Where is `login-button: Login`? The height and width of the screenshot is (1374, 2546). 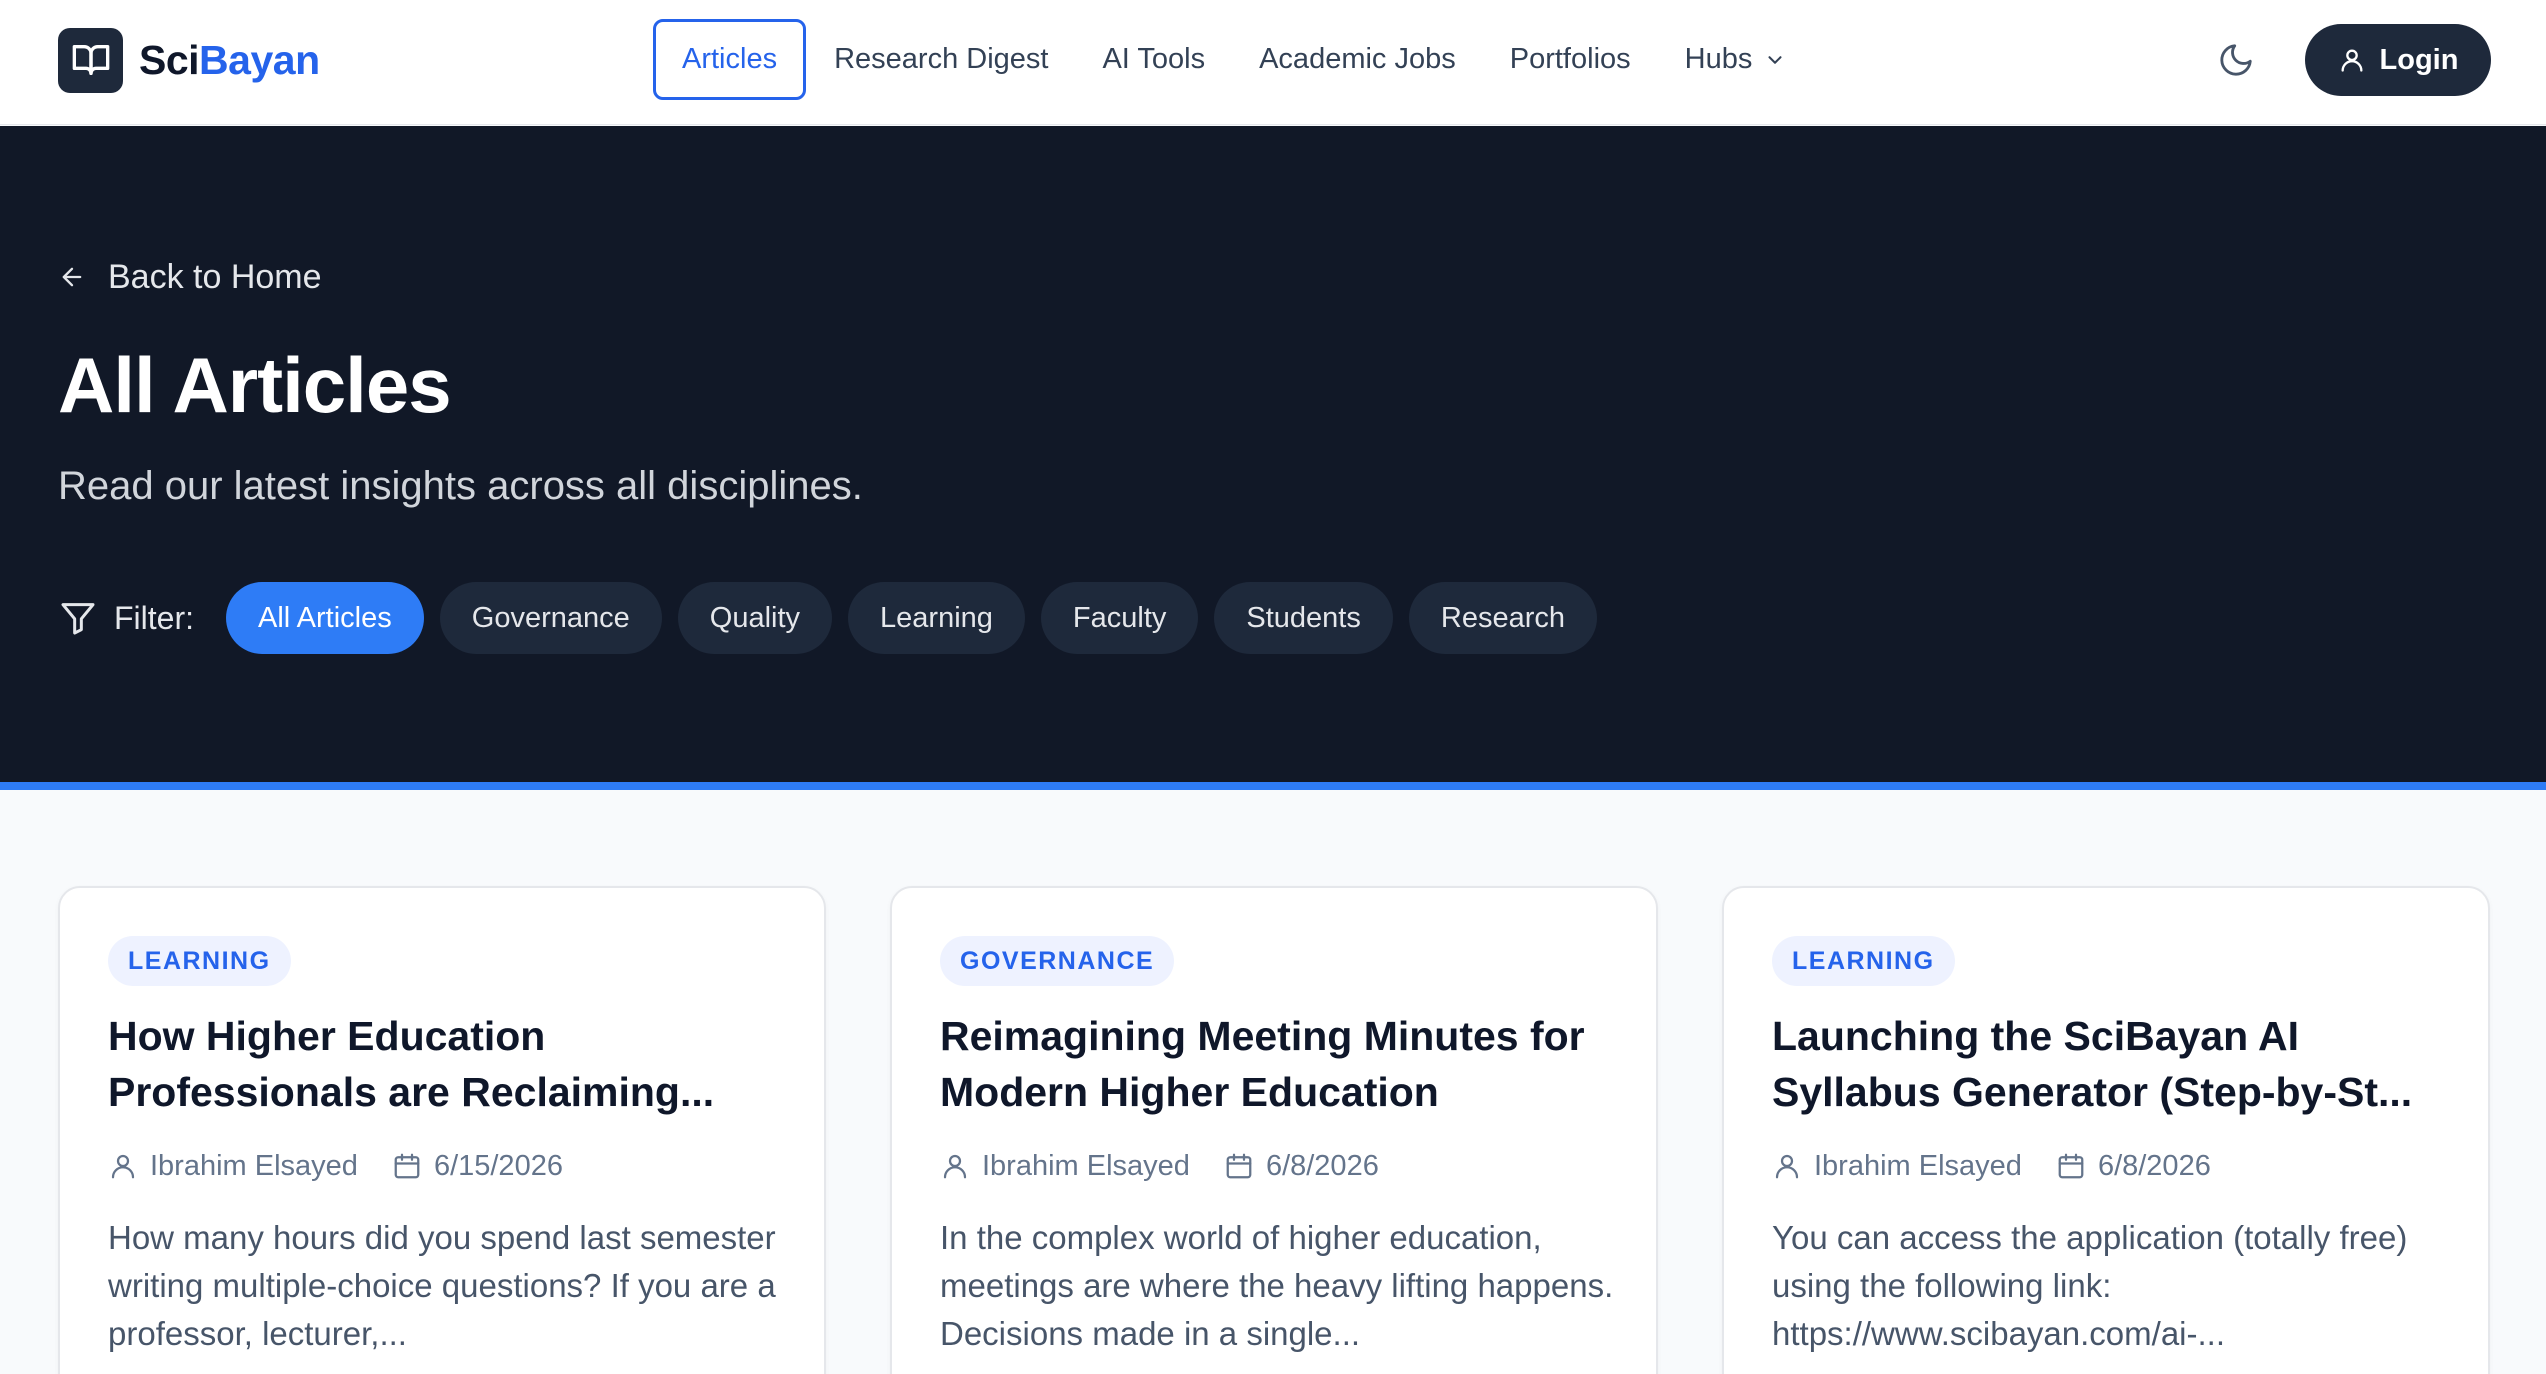
login-button: Login is located at coordinates (2398, 60).